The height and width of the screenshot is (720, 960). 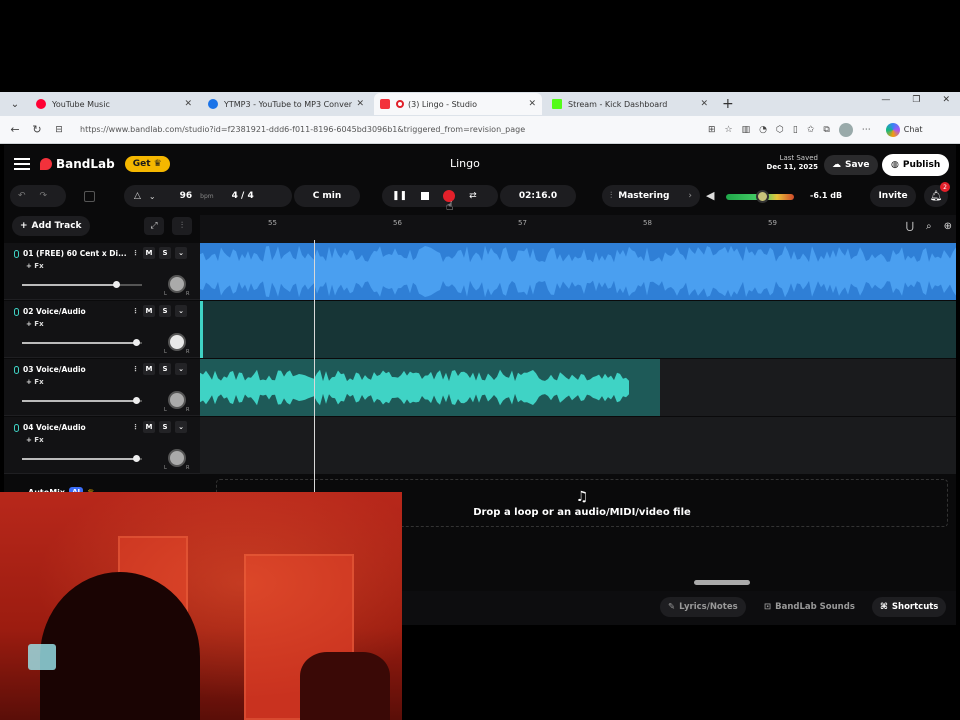 I want to click on tab-lingo-studio: (3) Lingo - Studio ✕, so click(x=458, y=104).